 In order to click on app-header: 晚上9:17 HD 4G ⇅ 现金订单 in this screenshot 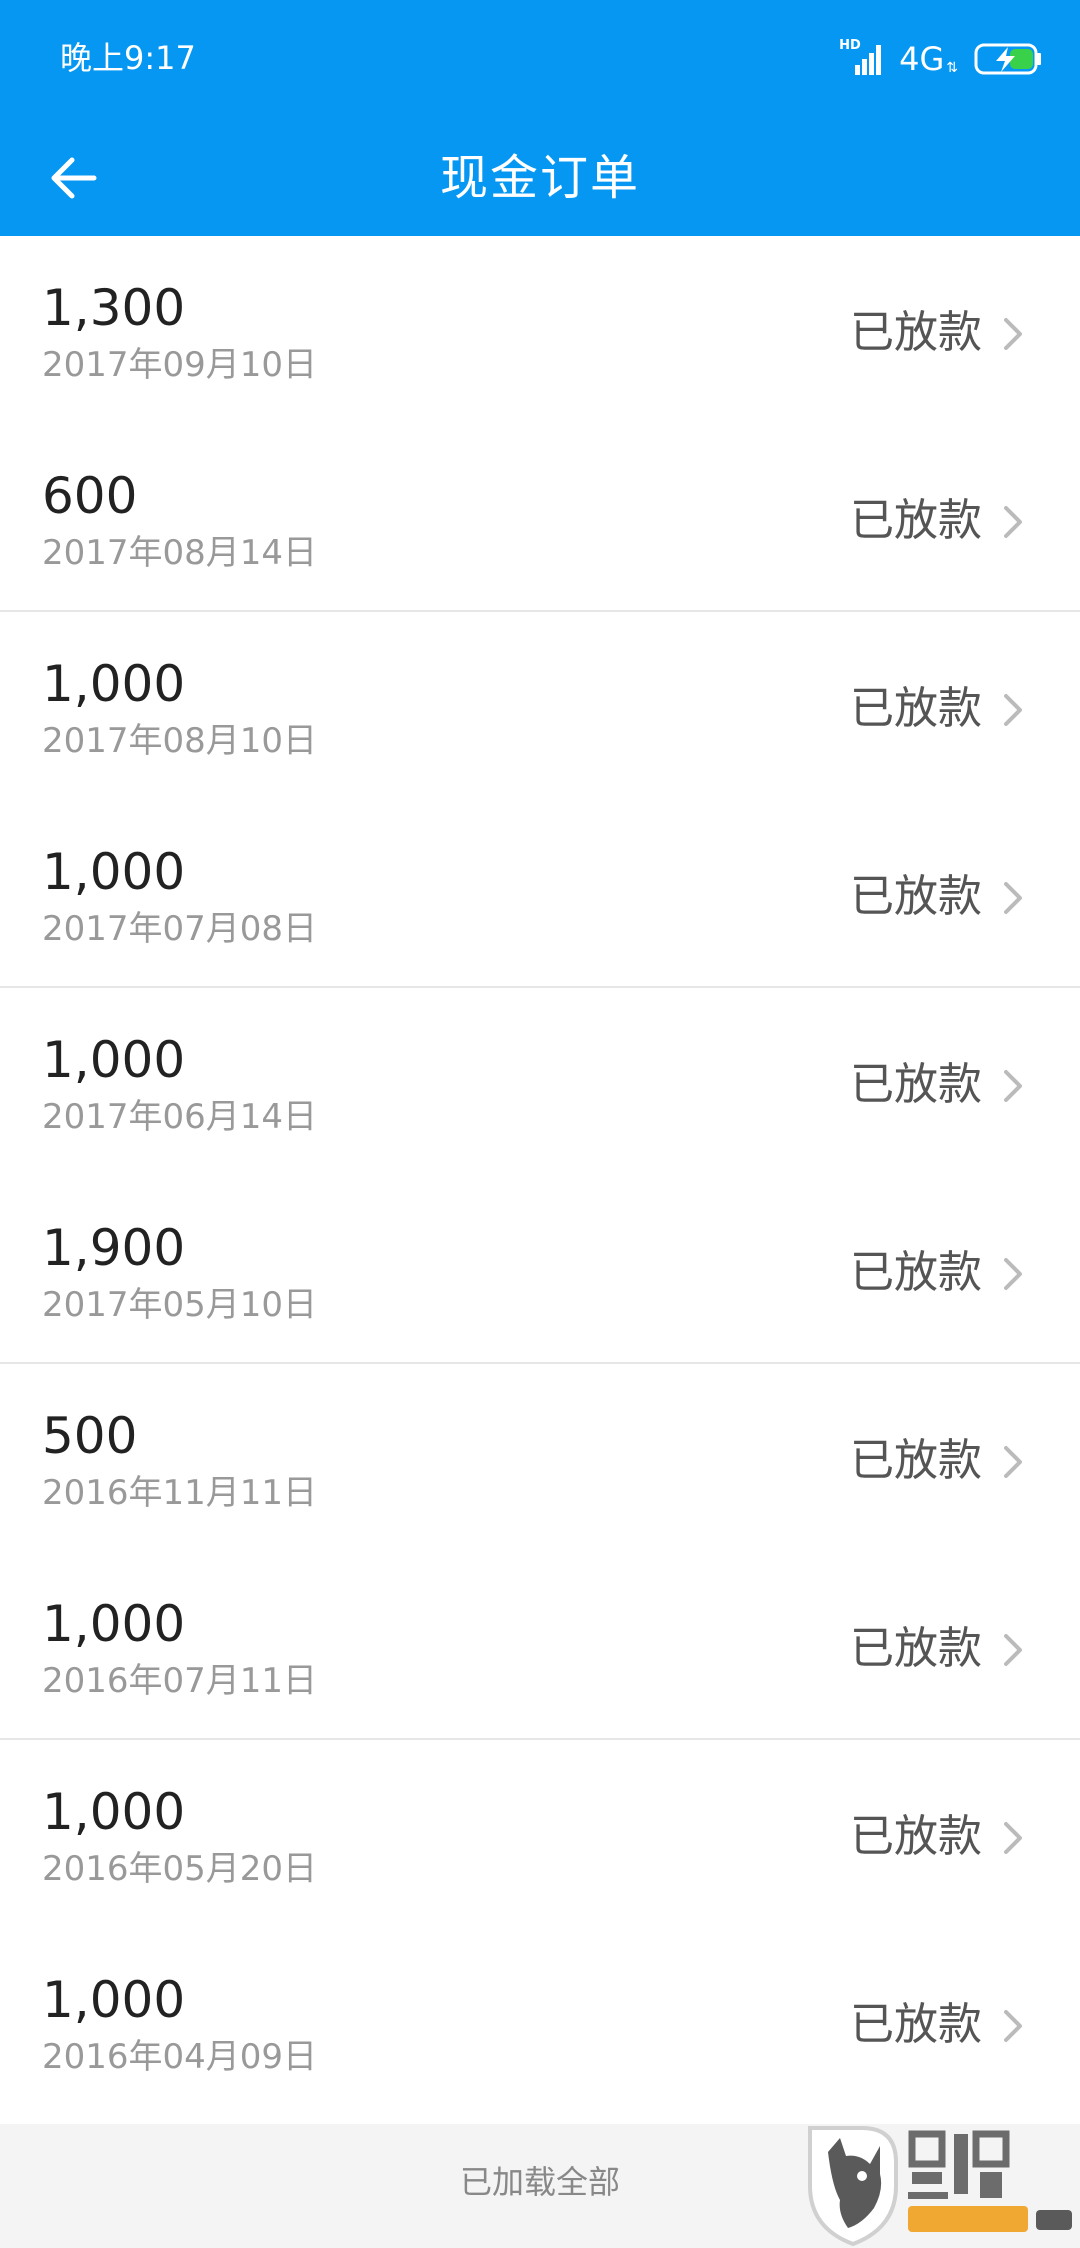, I will do `click(540, 118)`.